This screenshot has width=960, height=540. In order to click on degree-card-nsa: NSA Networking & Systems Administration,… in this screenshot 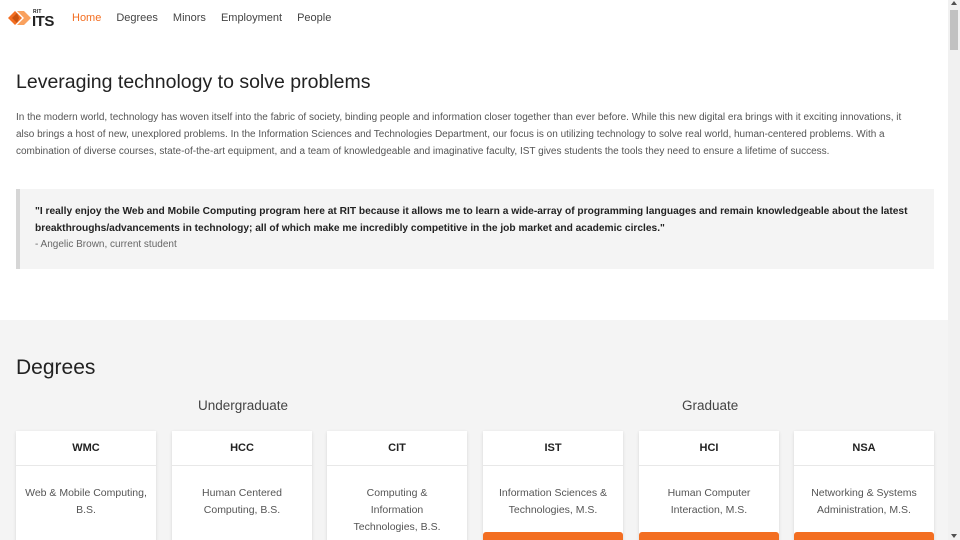, I will do `click(864, 485)`.